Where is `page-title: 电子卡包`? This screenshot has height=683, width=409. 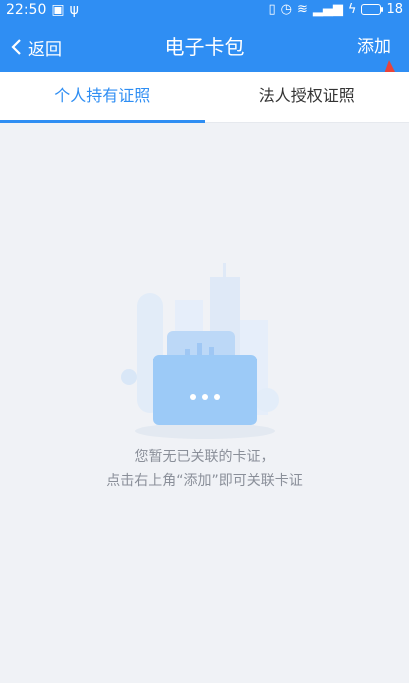 page-title: 电子卡包 is located at coordinates (204, 47).